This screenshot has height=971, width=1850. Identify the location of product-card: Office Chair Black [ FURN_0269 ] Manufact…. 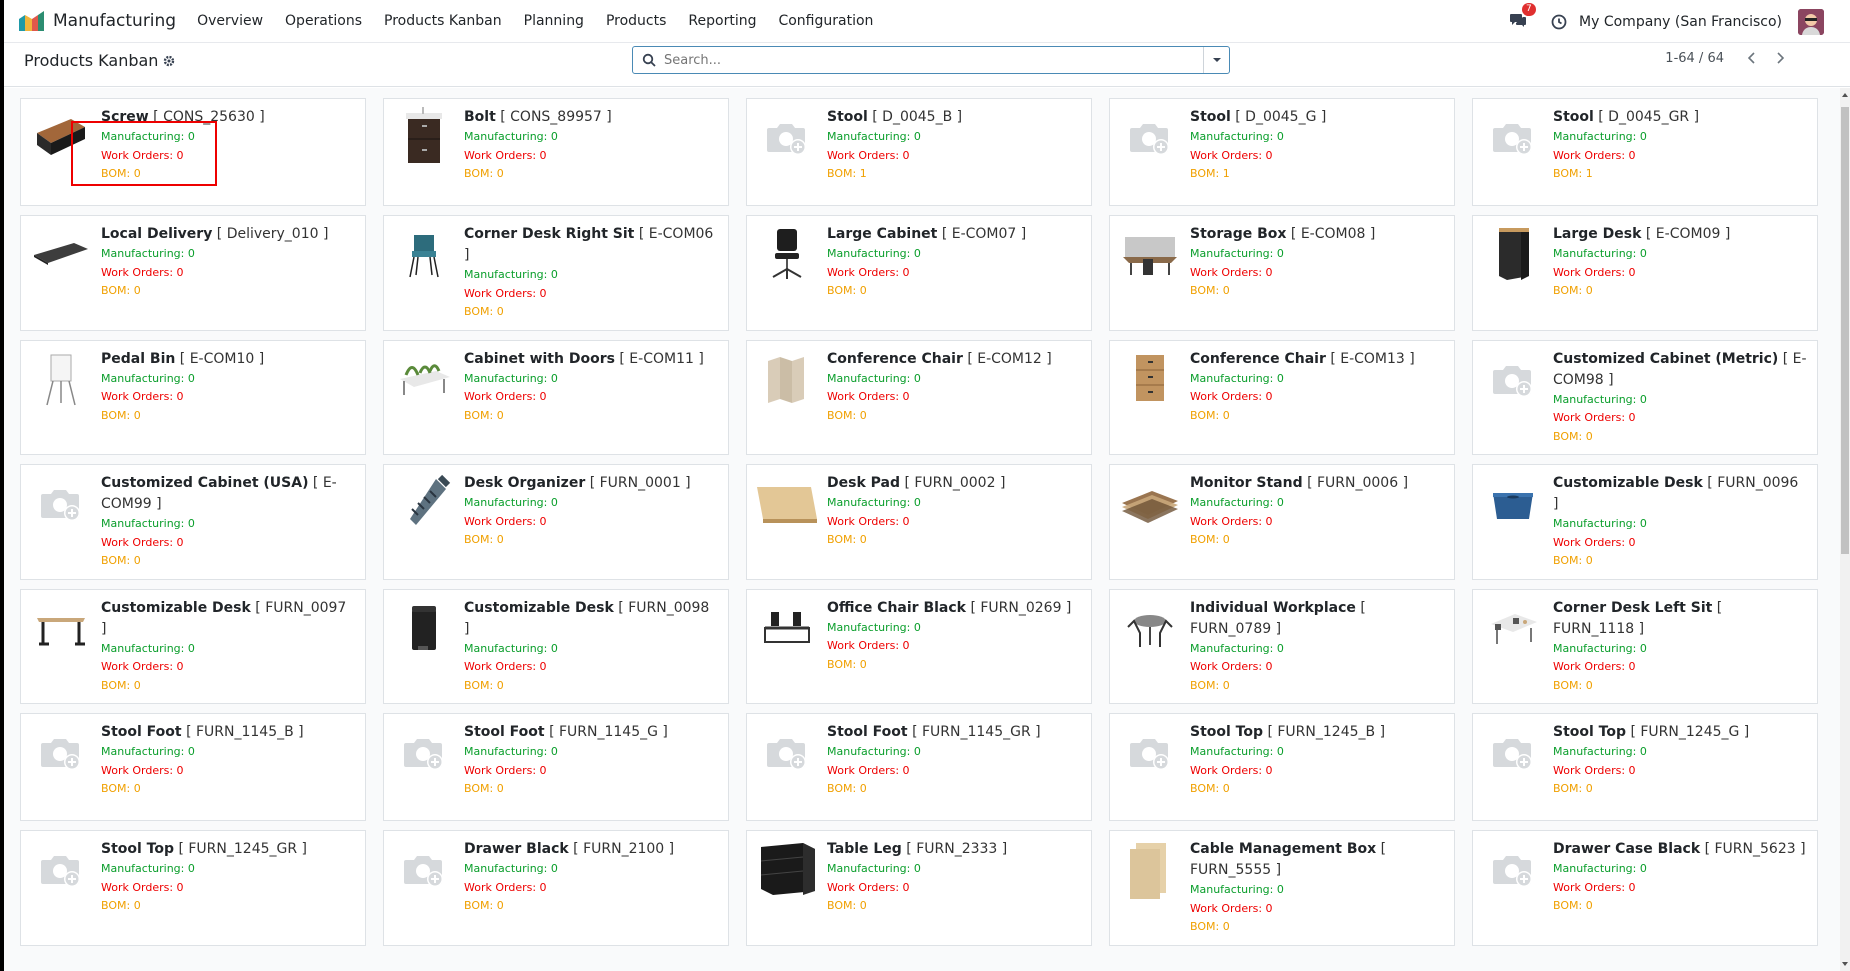
(919, 646).